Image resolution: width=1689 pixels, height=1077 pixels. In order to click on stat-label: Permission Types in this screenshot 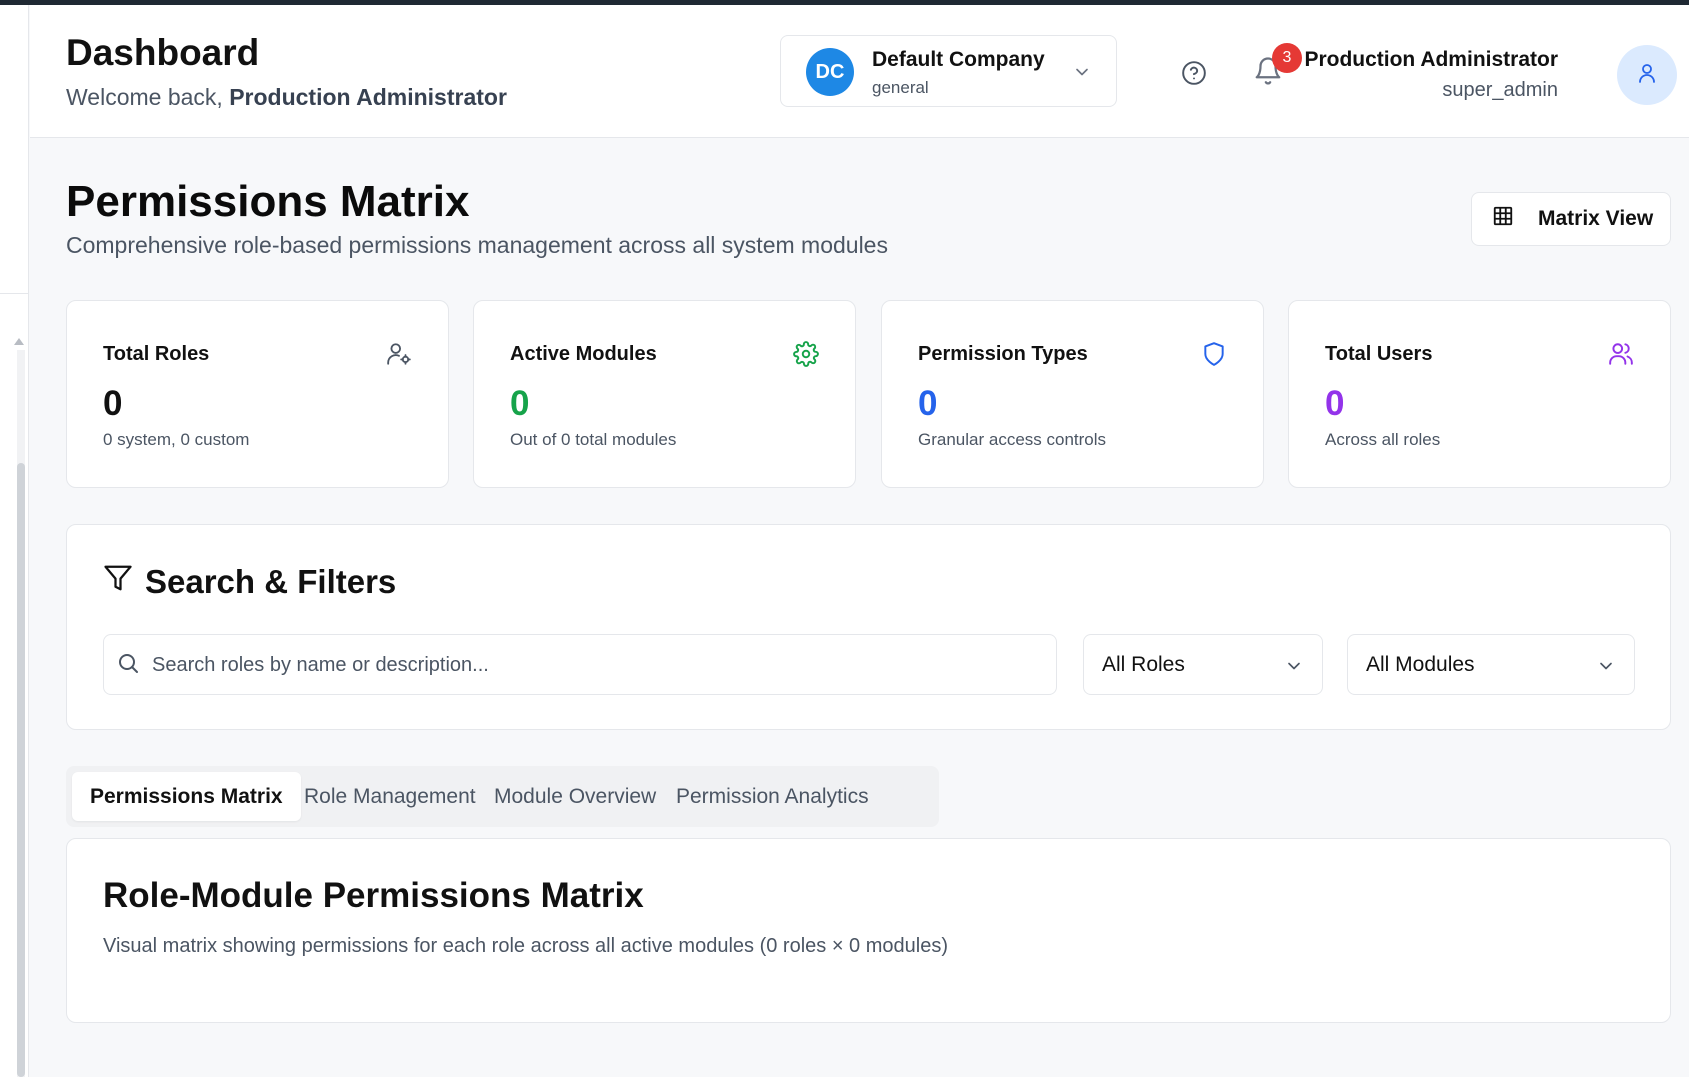, I will do `click(1003, 354)`.